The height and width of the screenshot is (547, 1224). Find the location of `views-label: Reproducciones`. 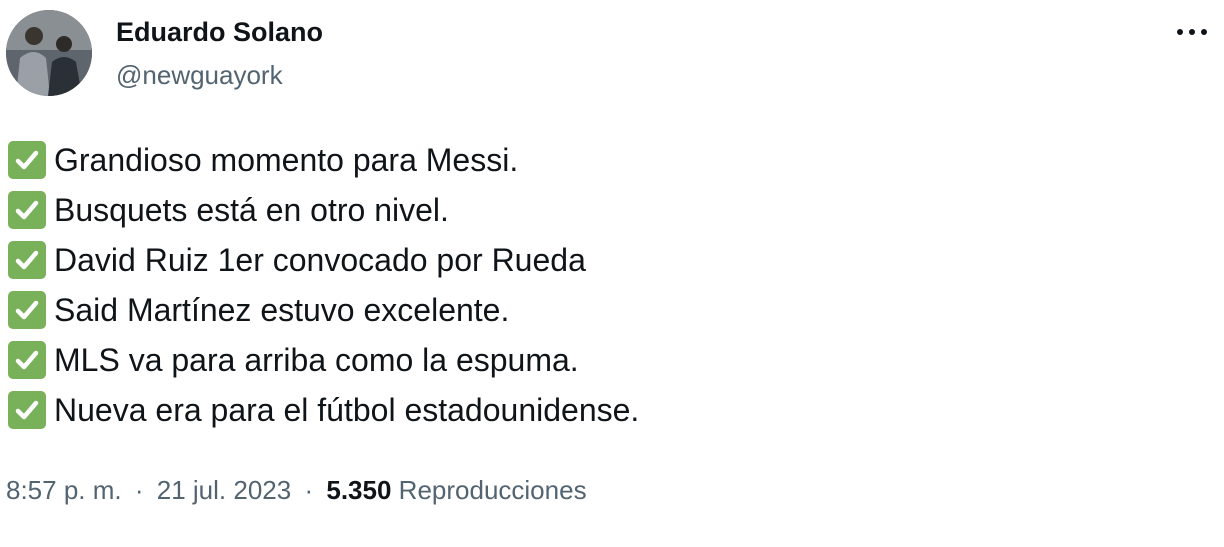

views-label: Reproducciones is located at coordinates (493, 490).